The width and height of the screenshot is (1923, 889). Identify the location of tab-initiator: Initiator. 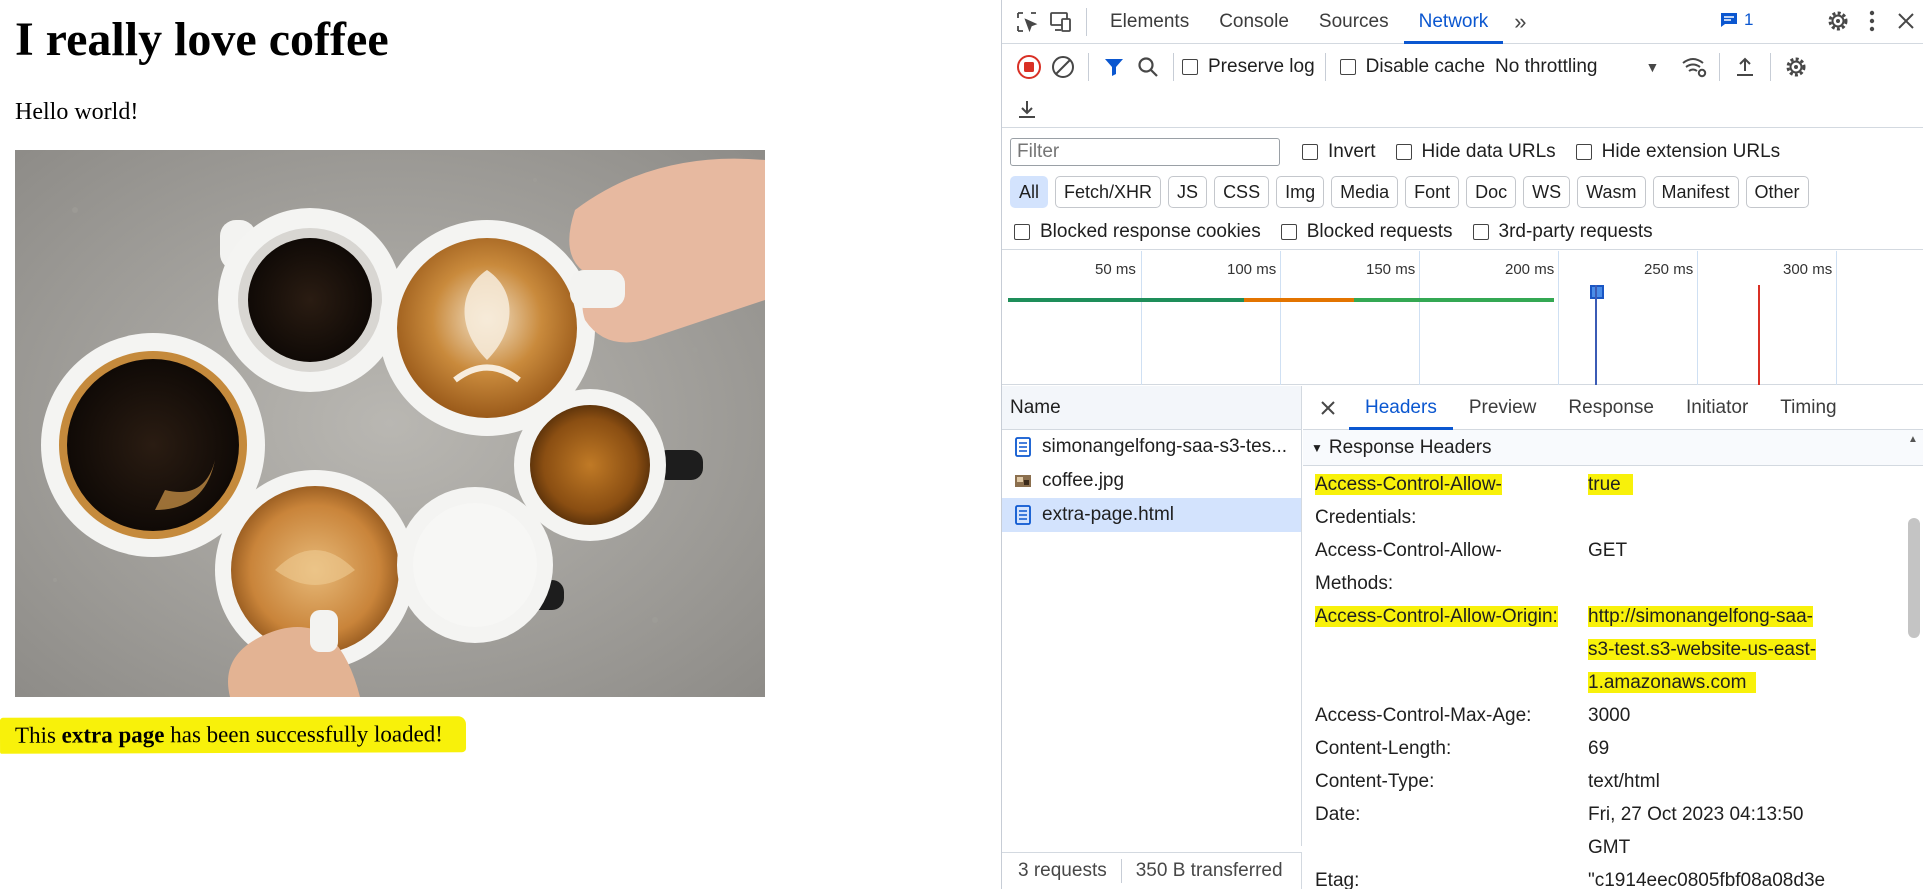
(1717, 408).